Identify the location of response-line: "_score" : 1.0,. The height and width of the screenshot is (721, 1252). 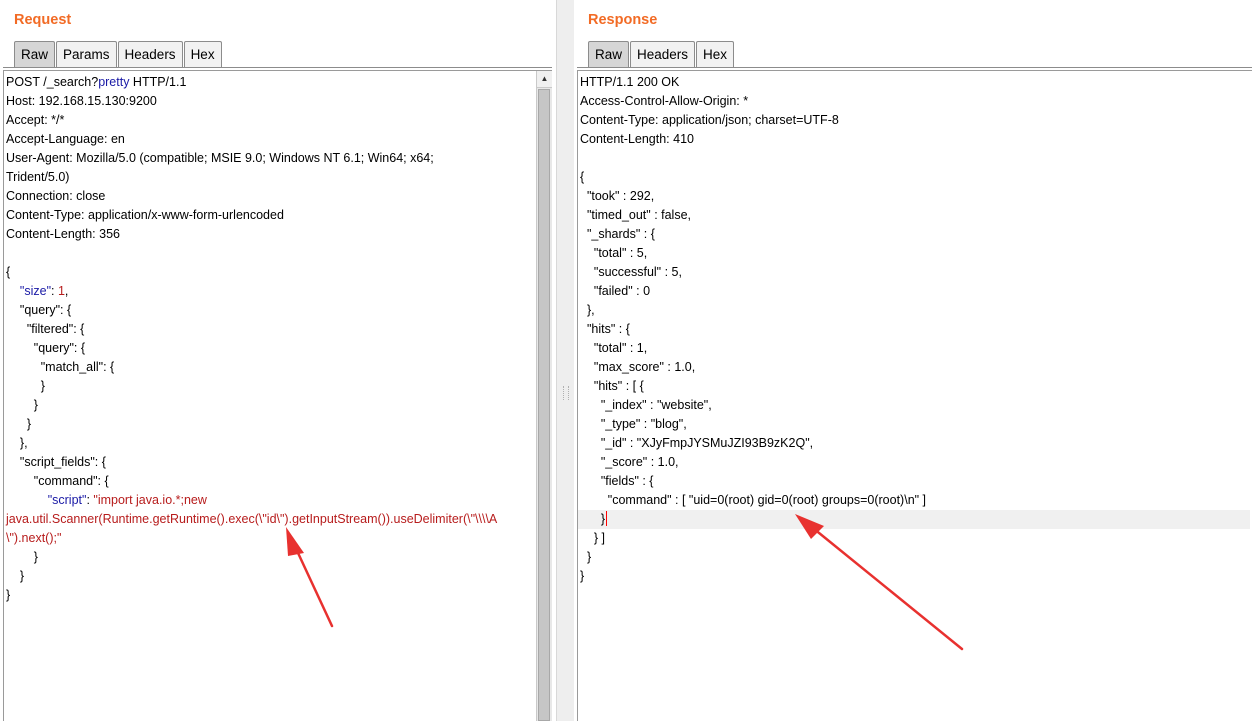
(629, 462).